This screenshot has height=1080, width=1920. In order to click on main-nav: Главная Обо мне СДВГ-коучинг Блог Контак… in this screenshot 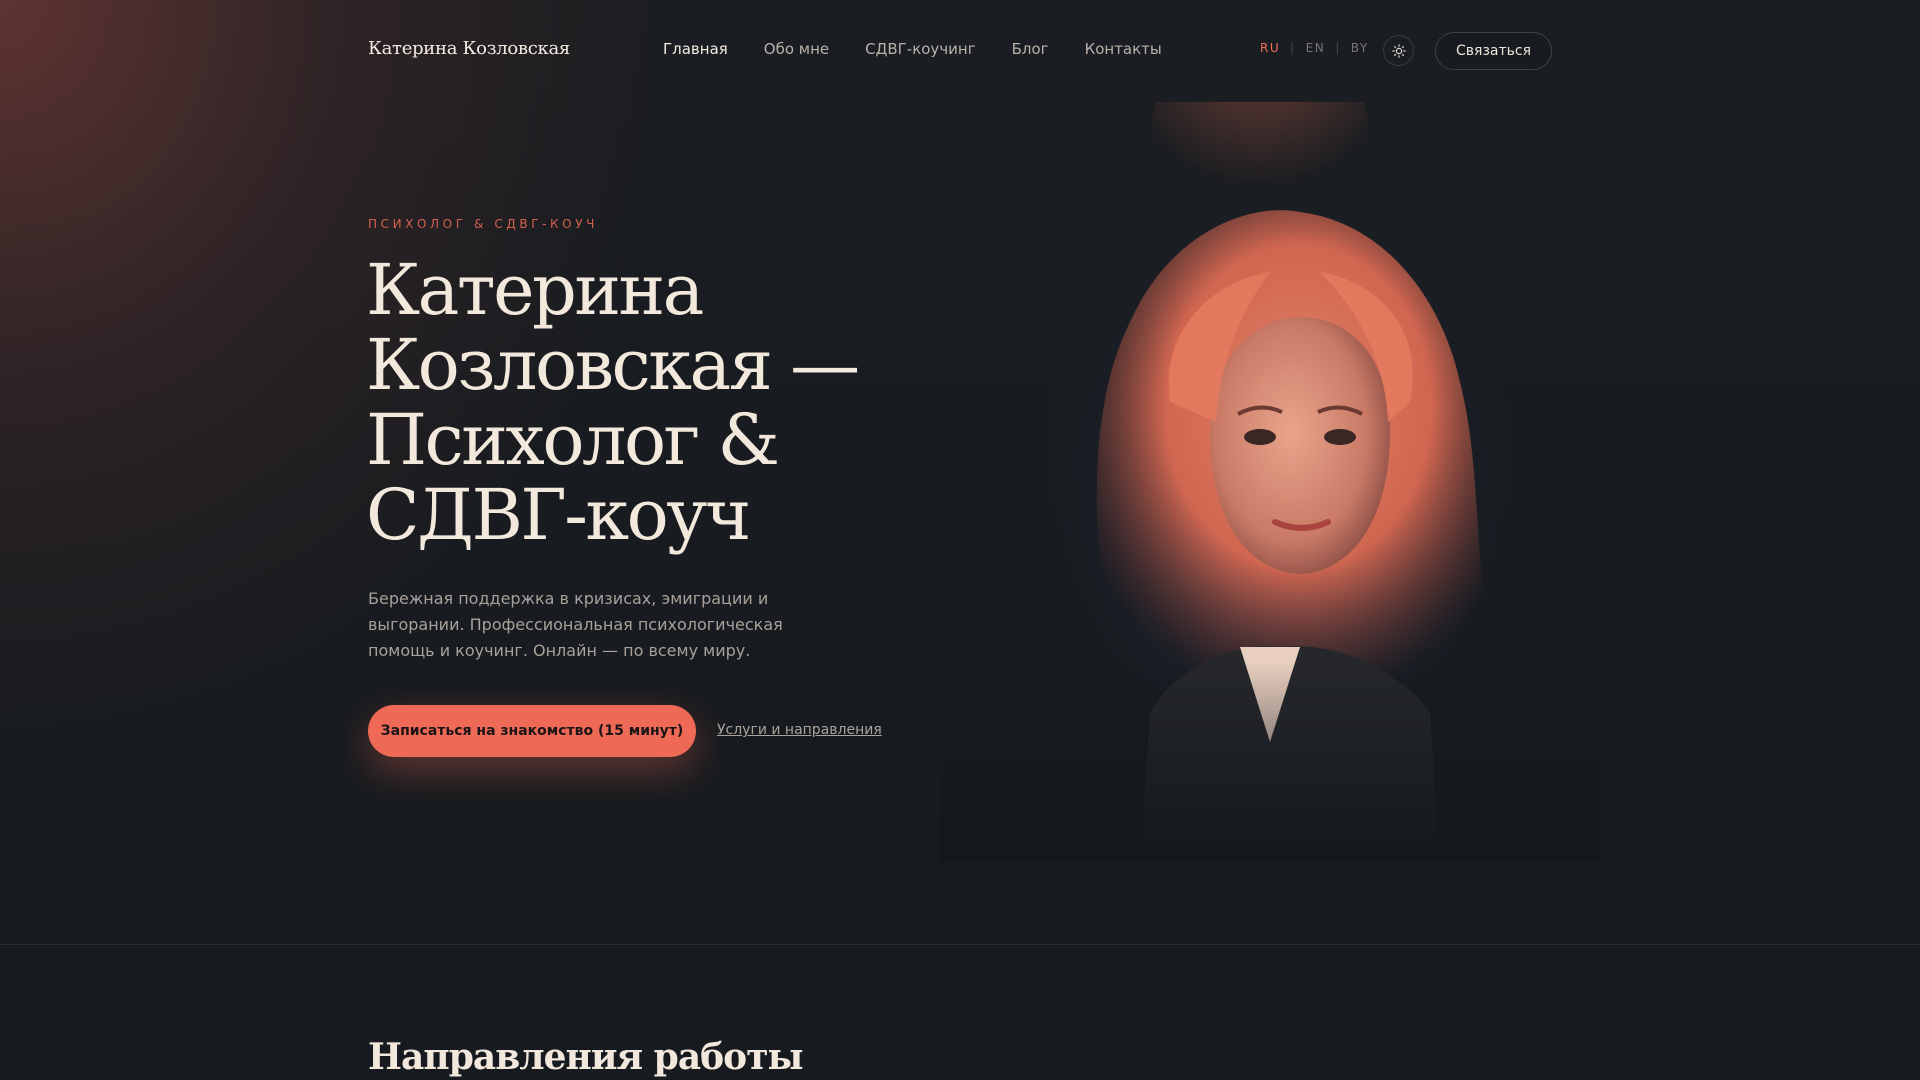, I will do `click(912, 49)`.